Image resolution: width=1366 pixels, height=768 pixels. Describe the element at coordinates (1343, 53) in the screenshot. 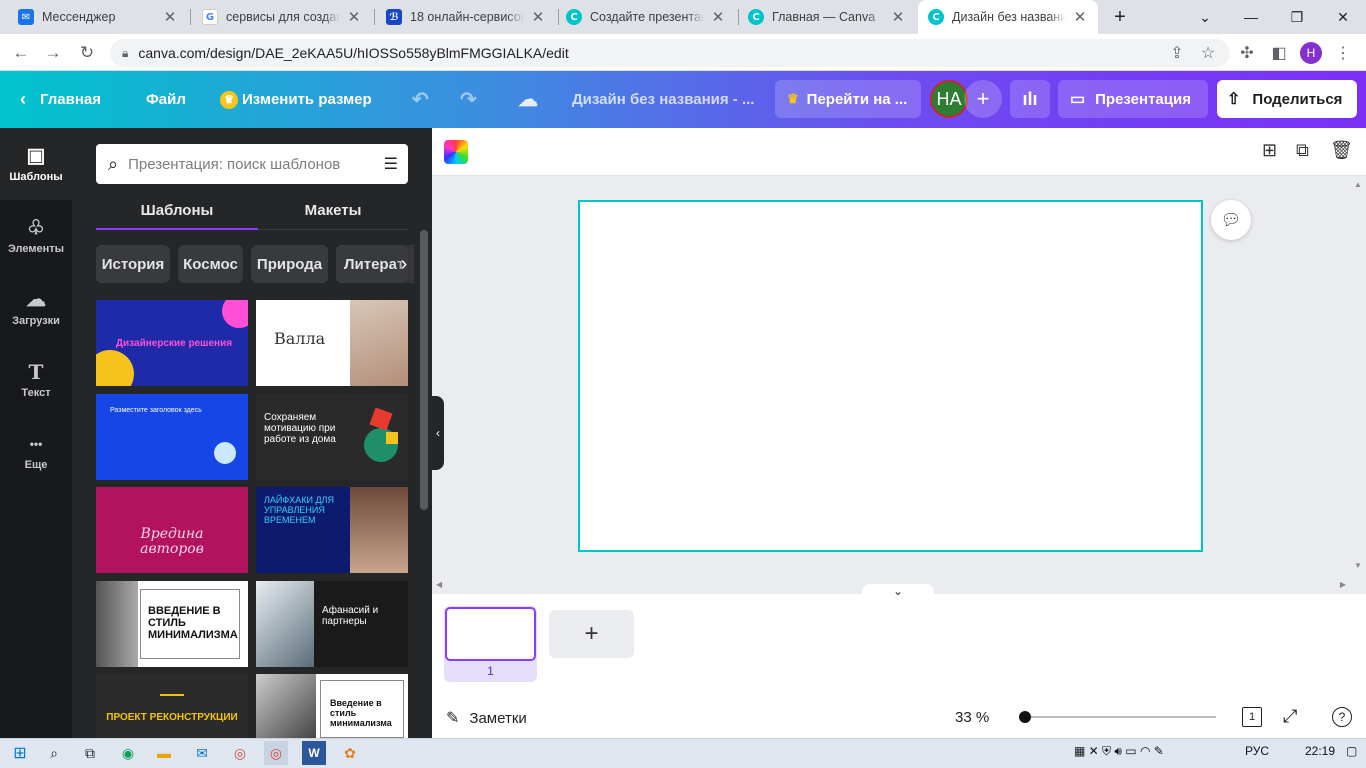

I see `menu-kebab-icon: ⋮` at that location.